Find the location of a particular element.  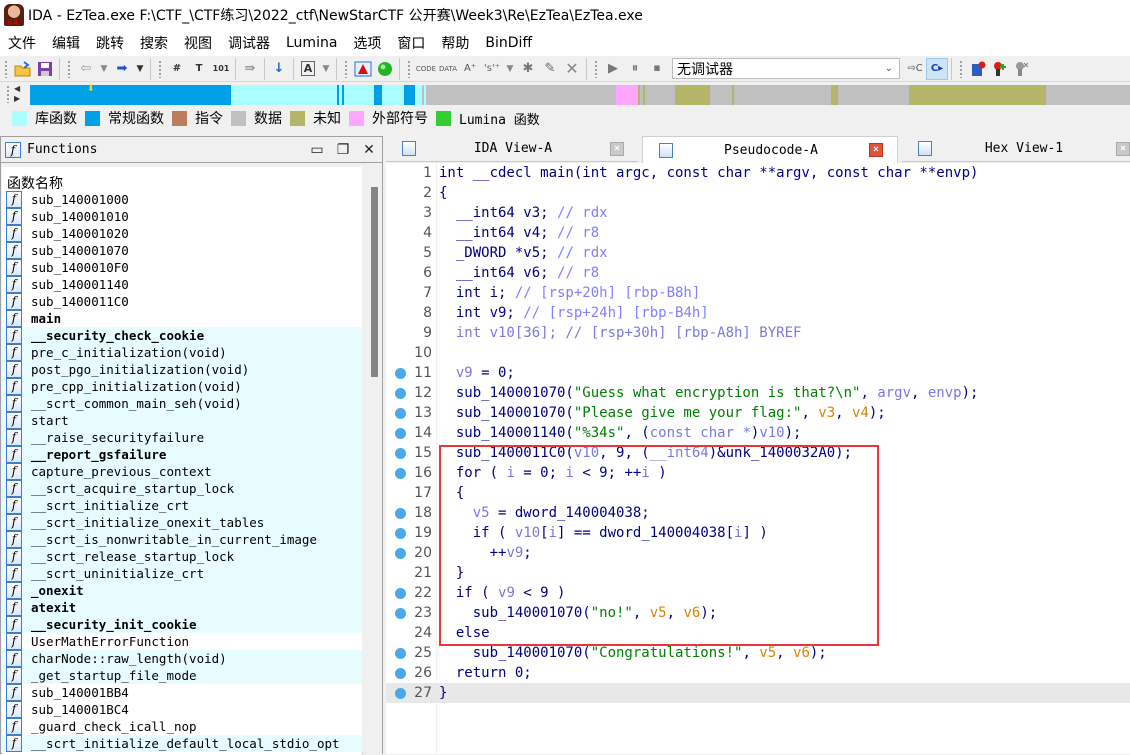

function-list-item: f _guard_check_icall_nop is located at coordinates (182, 726).